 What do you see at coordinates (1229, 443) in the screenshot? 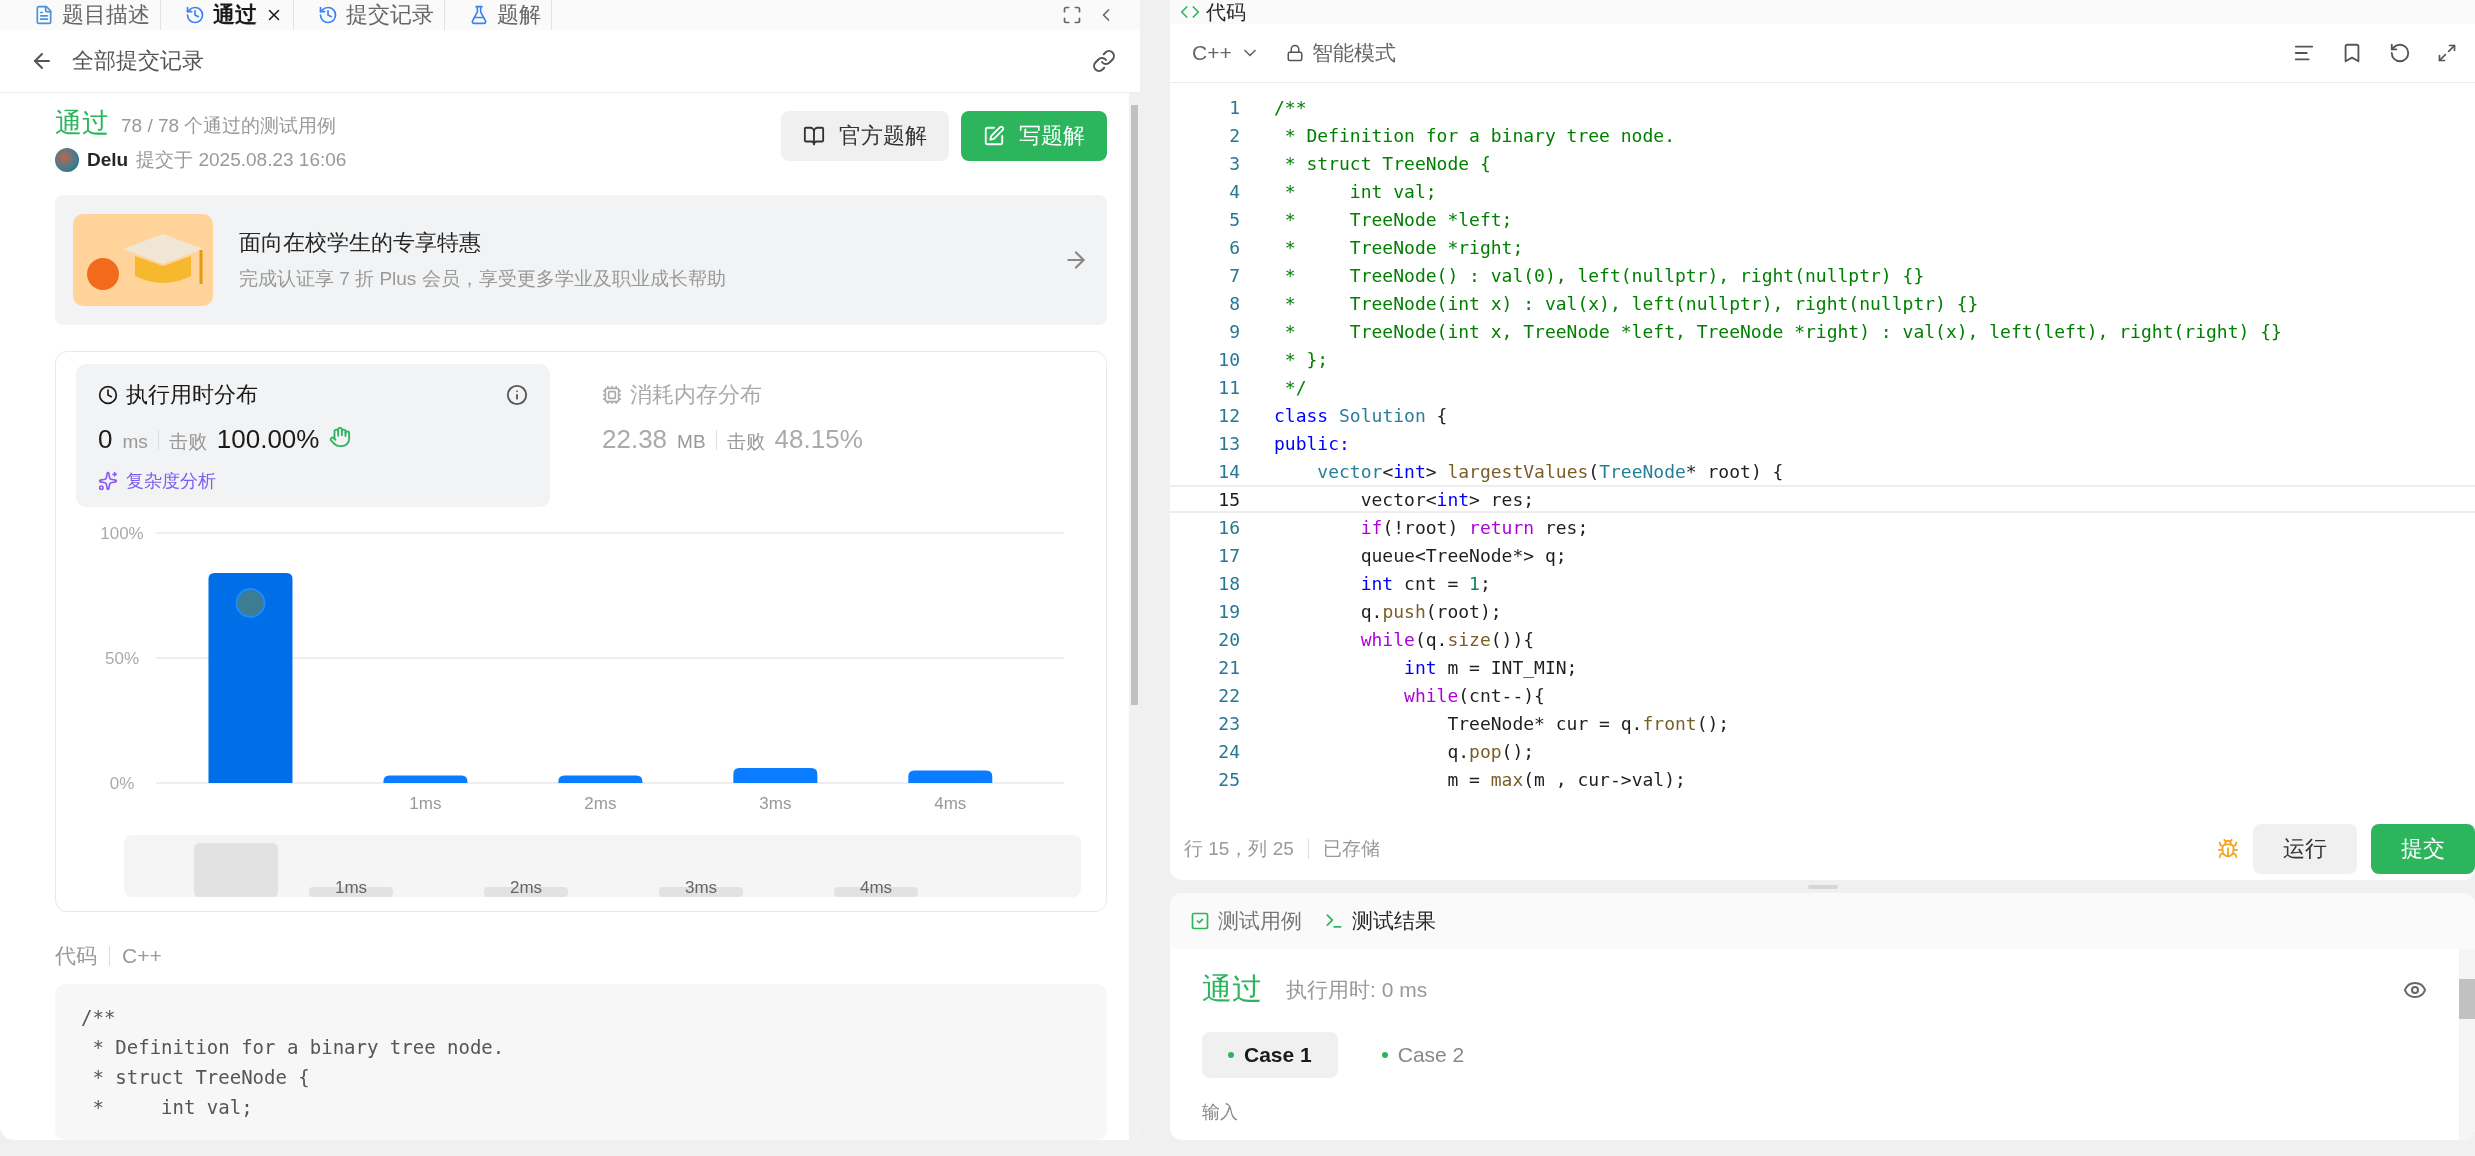
I see `line-number: 13` at bounding box center [1229, 443].